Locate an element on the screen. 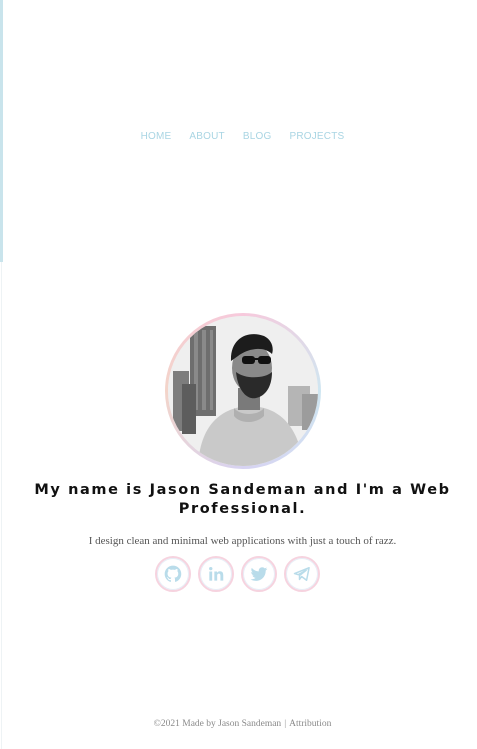 This screenshot has height=749, width=477. footer-attribution-link: Attribution is located at coordinates (310, 724).